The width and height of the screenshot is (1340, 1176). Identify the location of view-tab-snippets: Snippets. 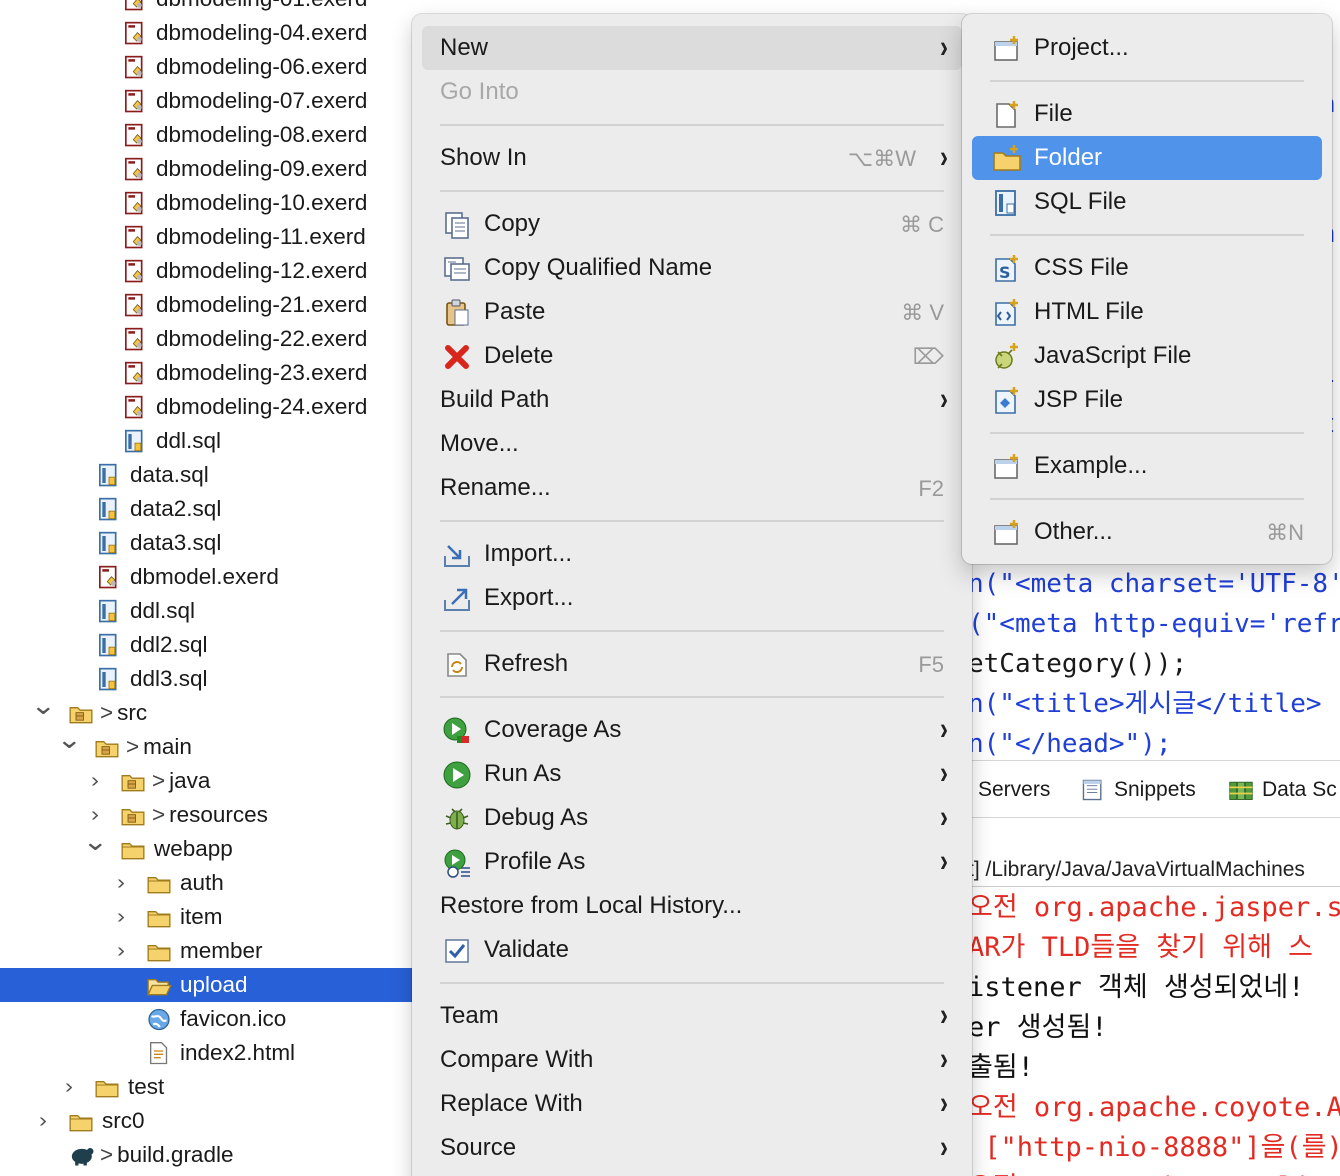
(1138, 790).